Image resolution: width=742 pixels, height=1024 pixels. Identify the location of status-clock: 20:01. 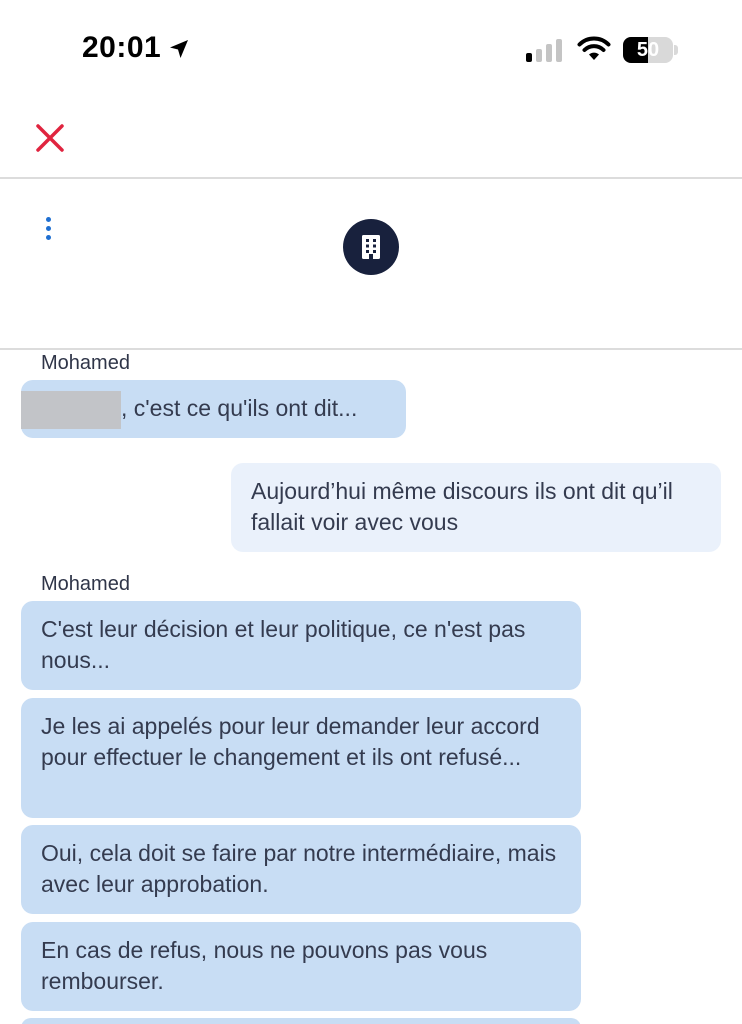
(136, 48).